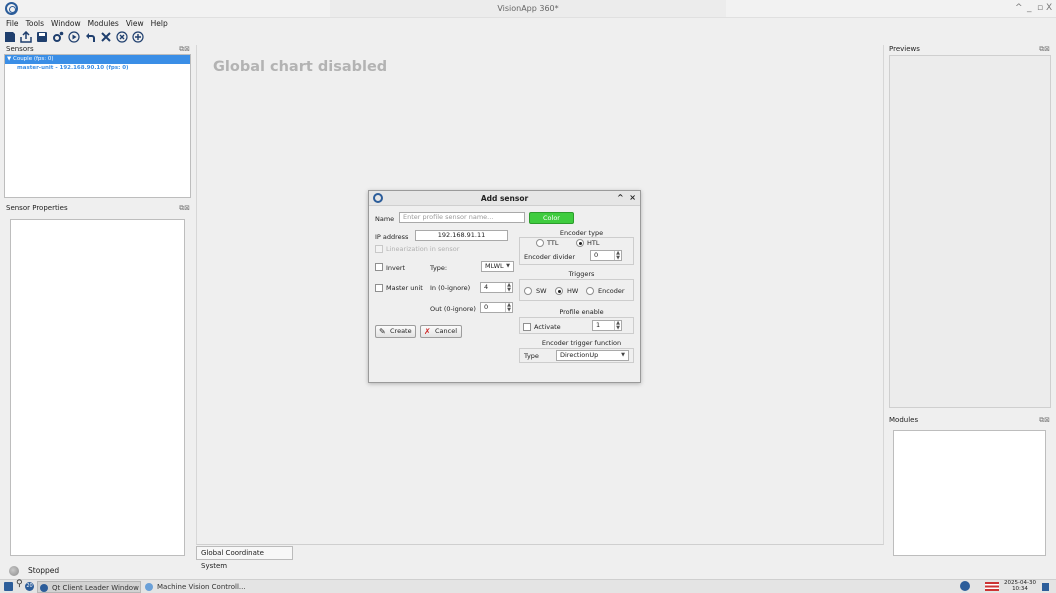 The image size is (1056, 593). I want to click on close-icon: X, so click(1049, 8).